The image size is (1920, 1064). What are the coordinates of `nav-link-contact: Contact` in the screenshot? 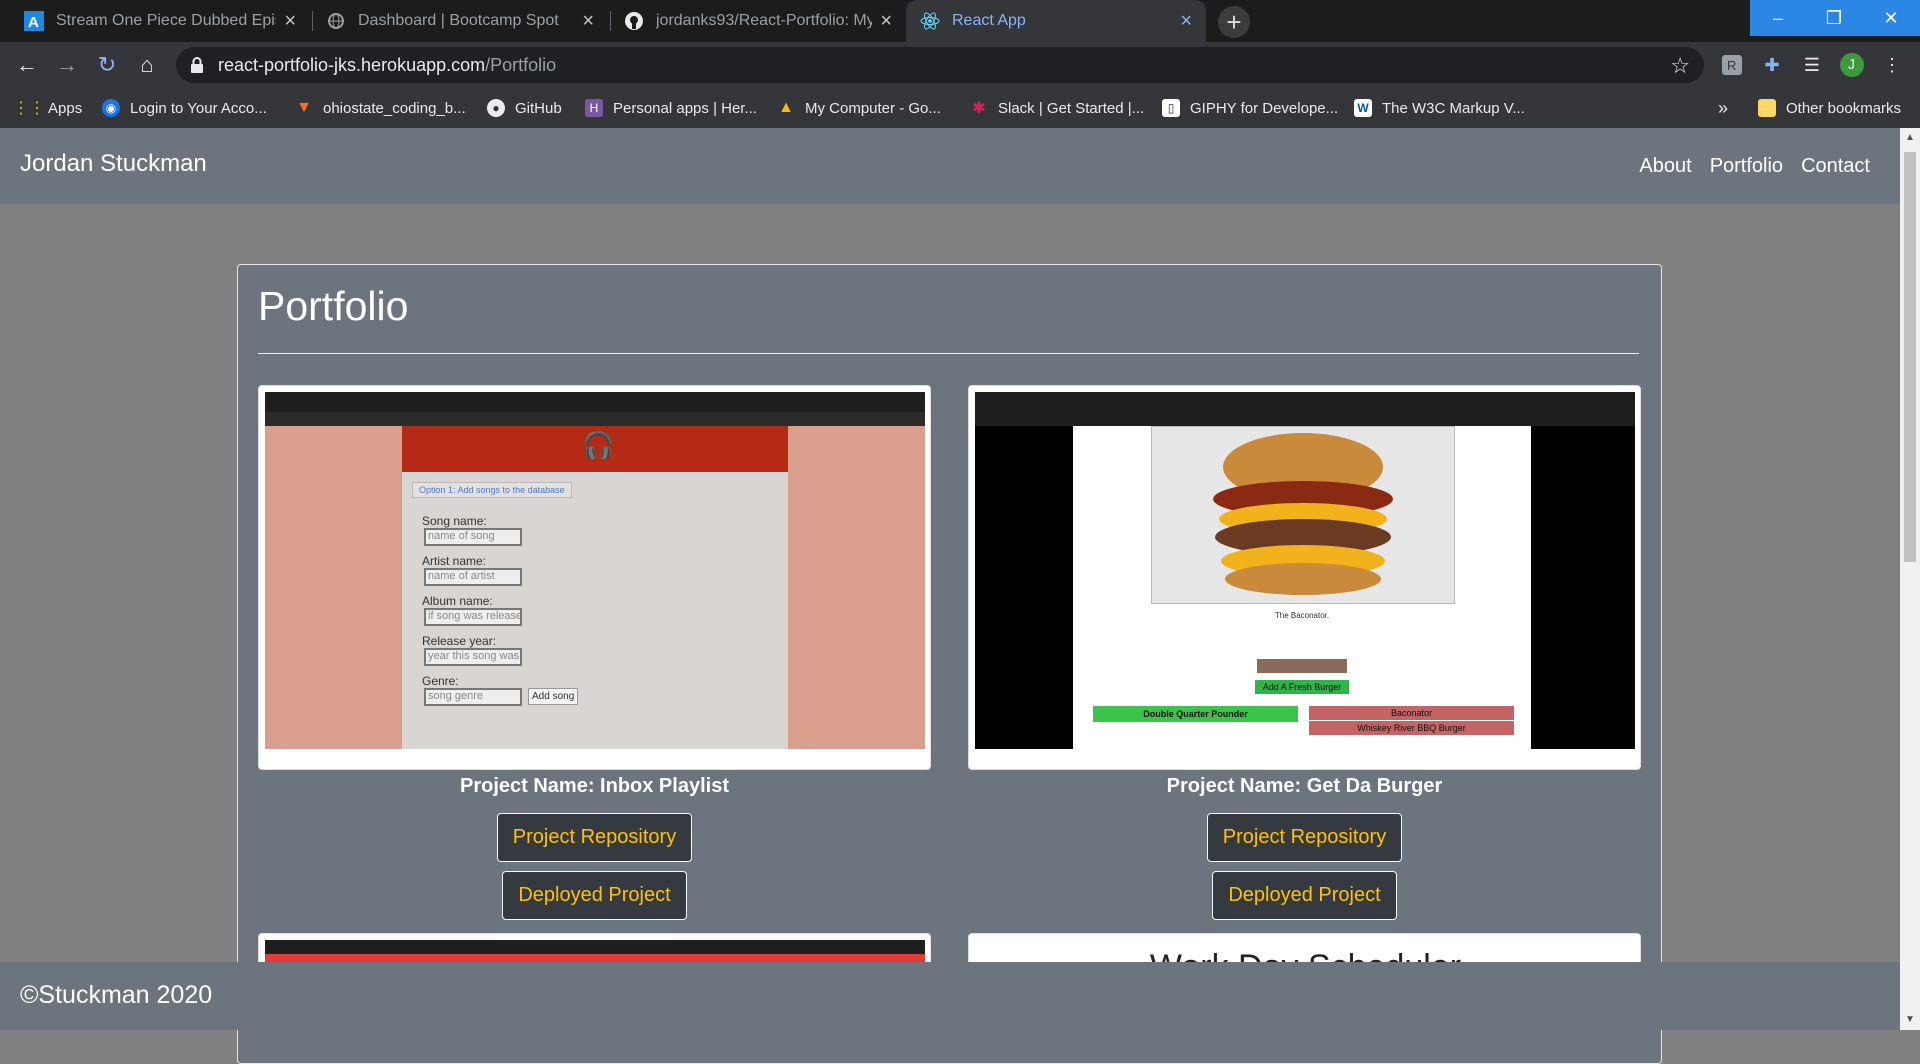 It's located at (1835, 166).